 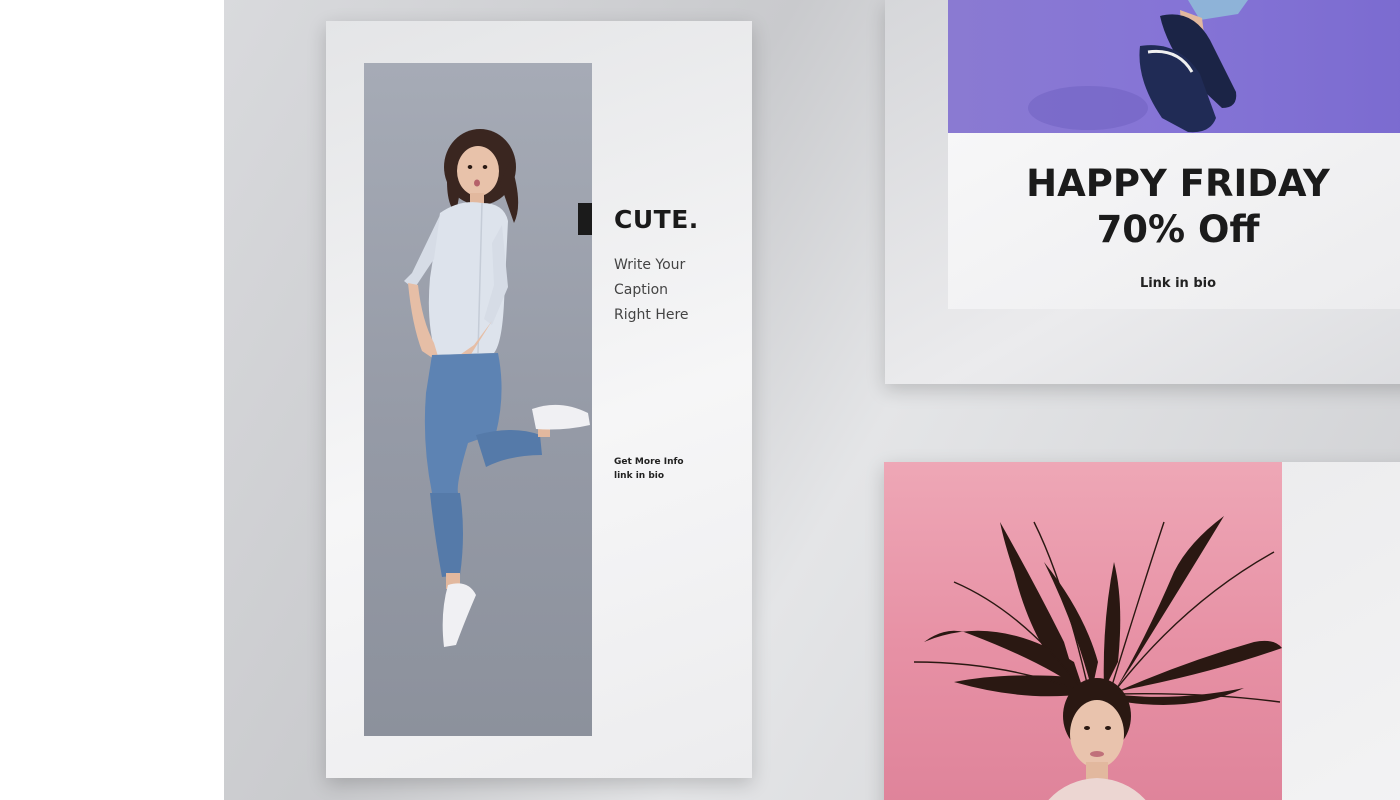 What do you see at coordinates (656, 219) in the screenshot?
I see `story-title: CUTE.` at bounding box center [656, 219].